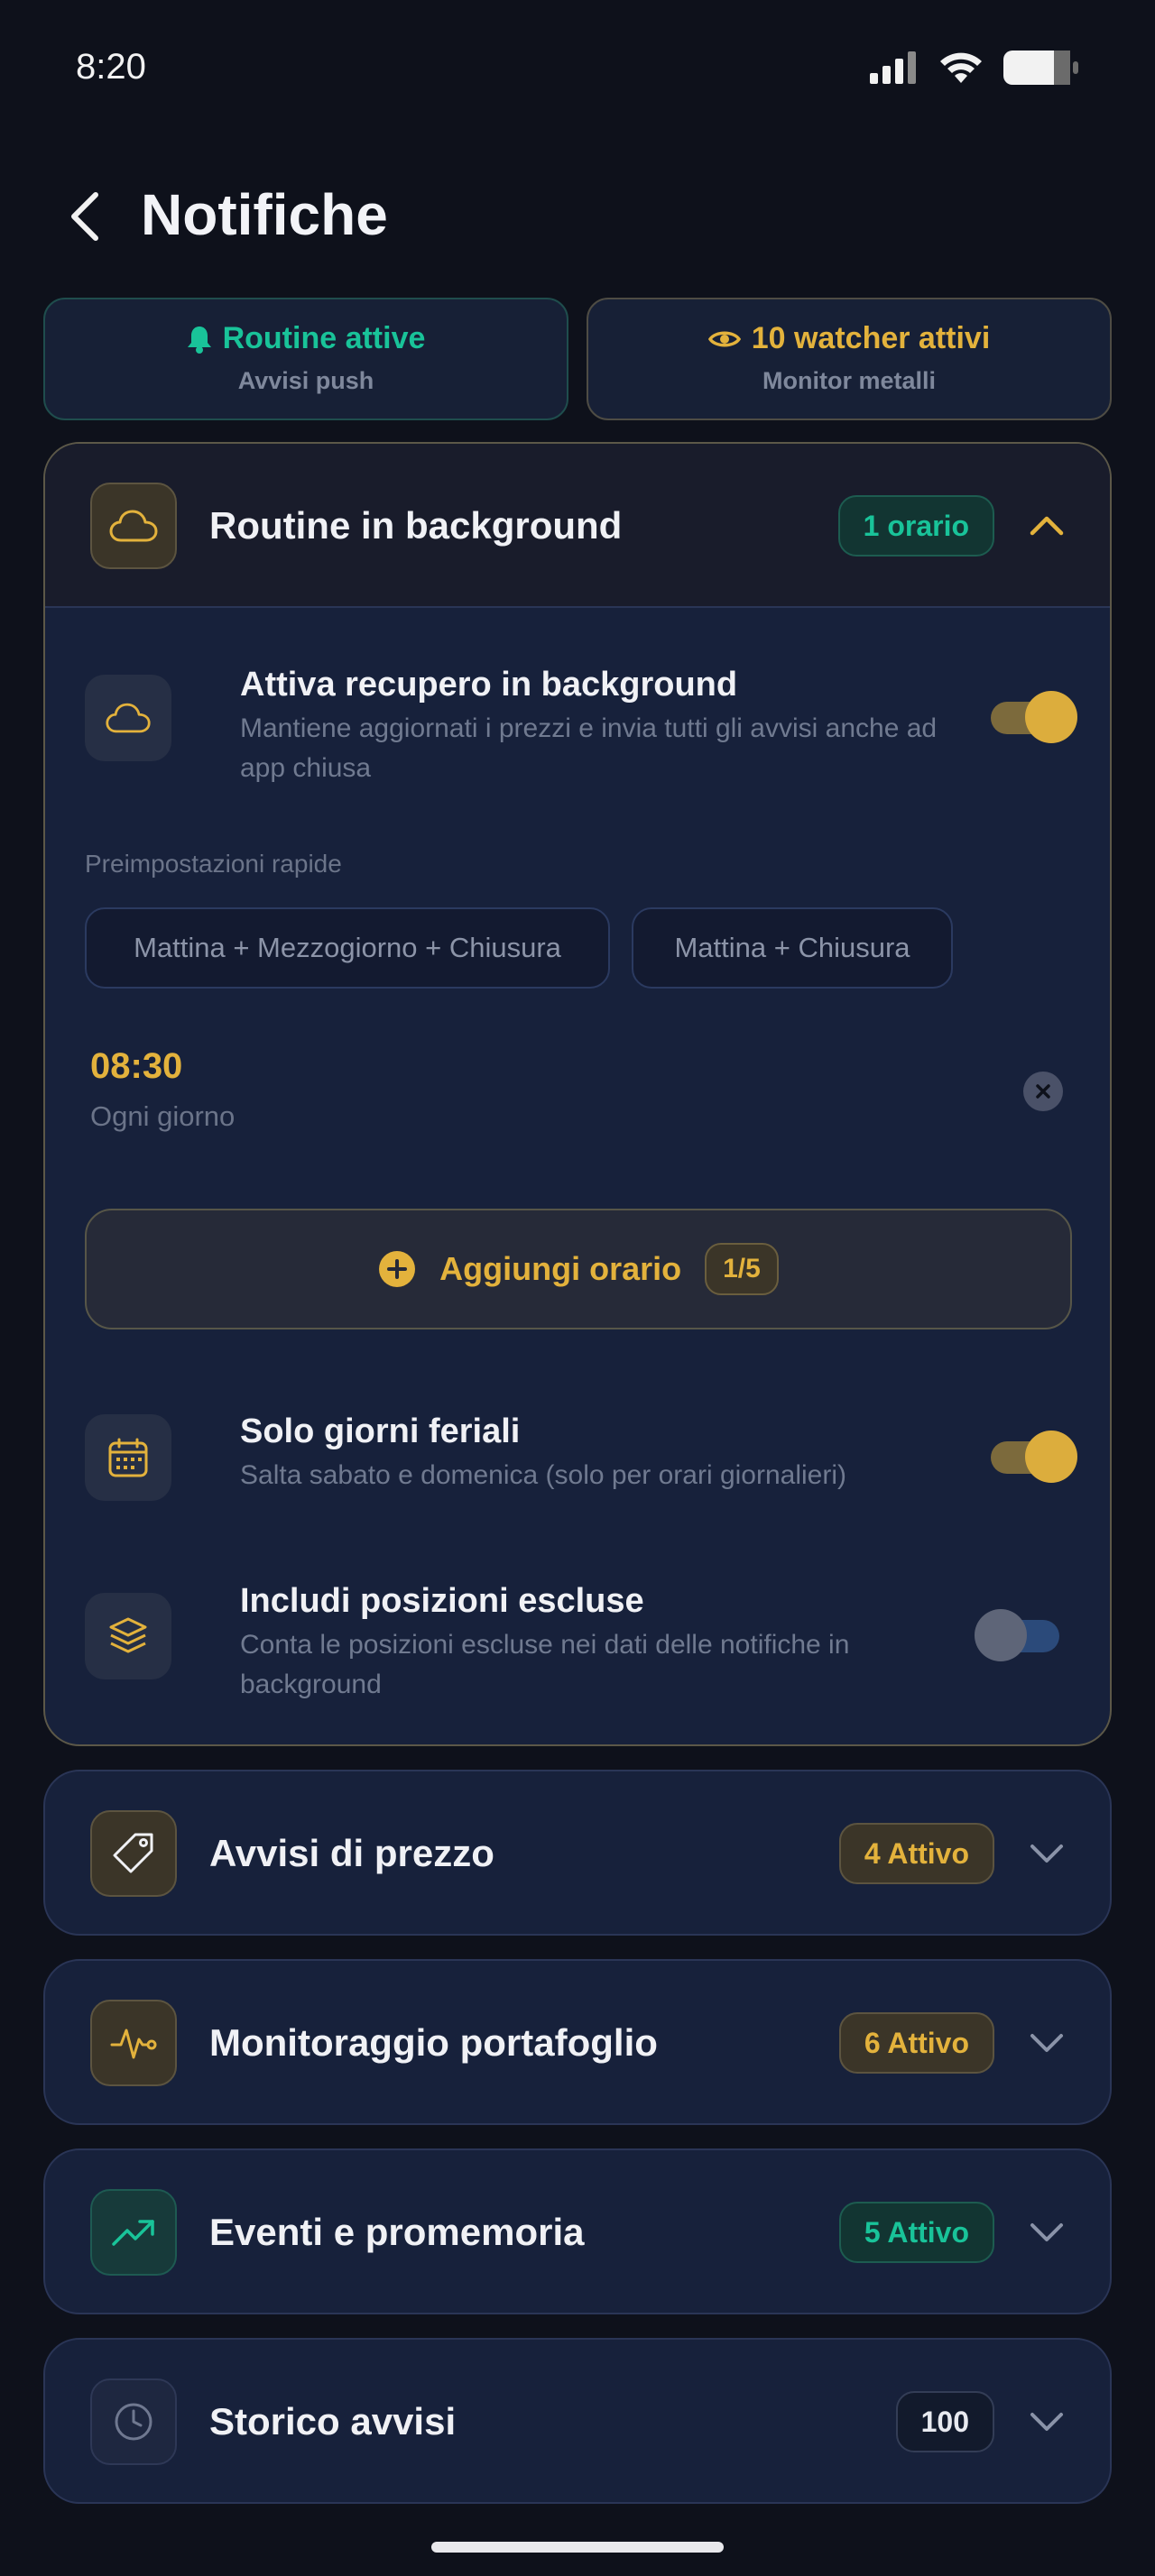  I want to click on routine-icon-box, so click(133, 526).